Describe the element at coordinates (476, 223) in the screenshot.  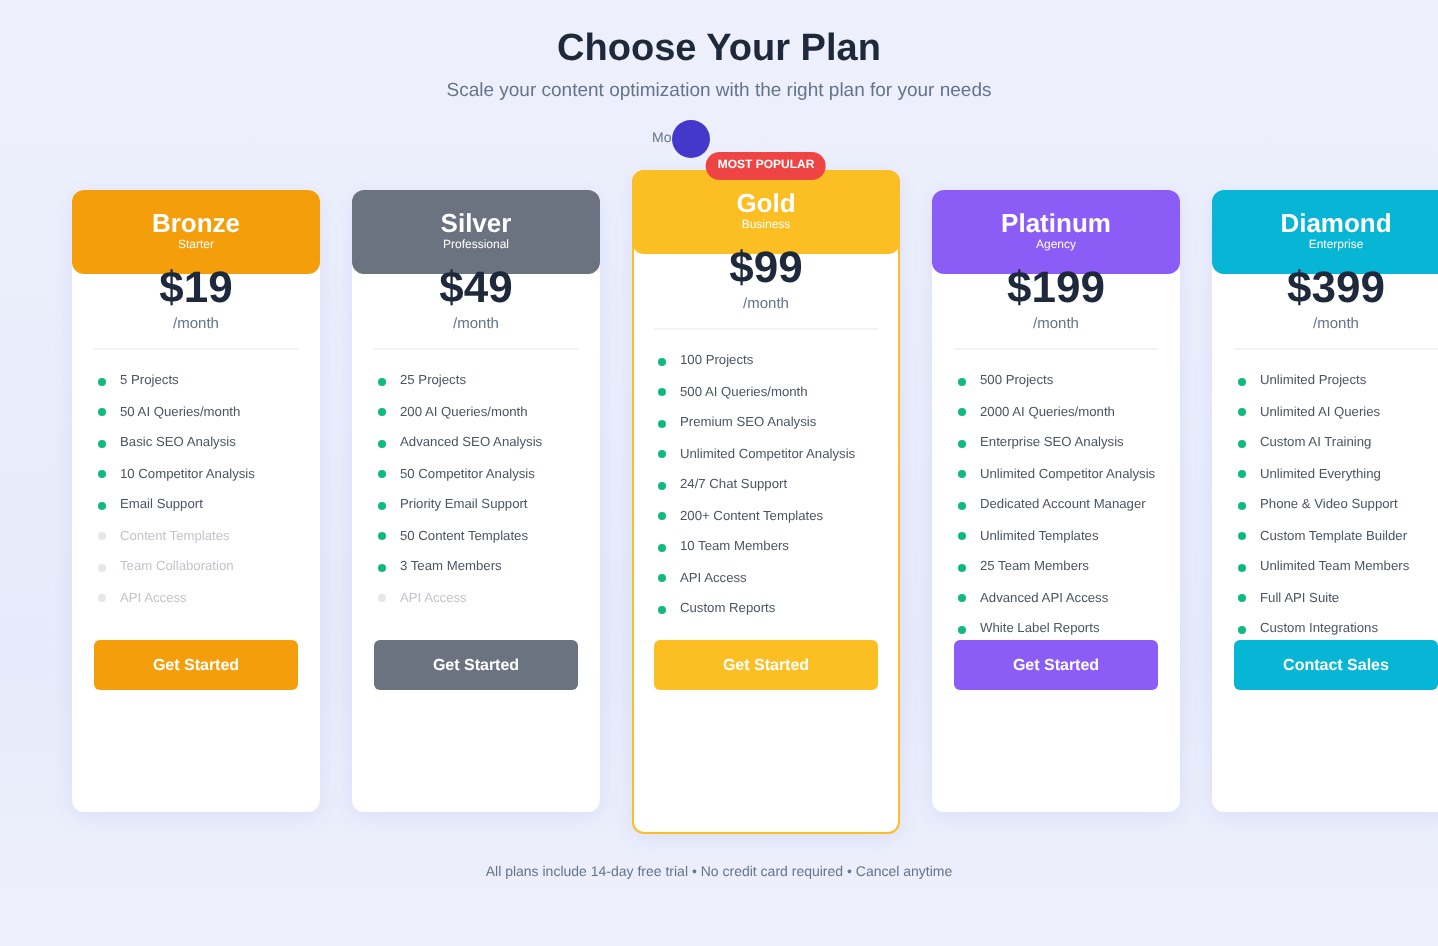
I see `plan-name: Silver` at that location.